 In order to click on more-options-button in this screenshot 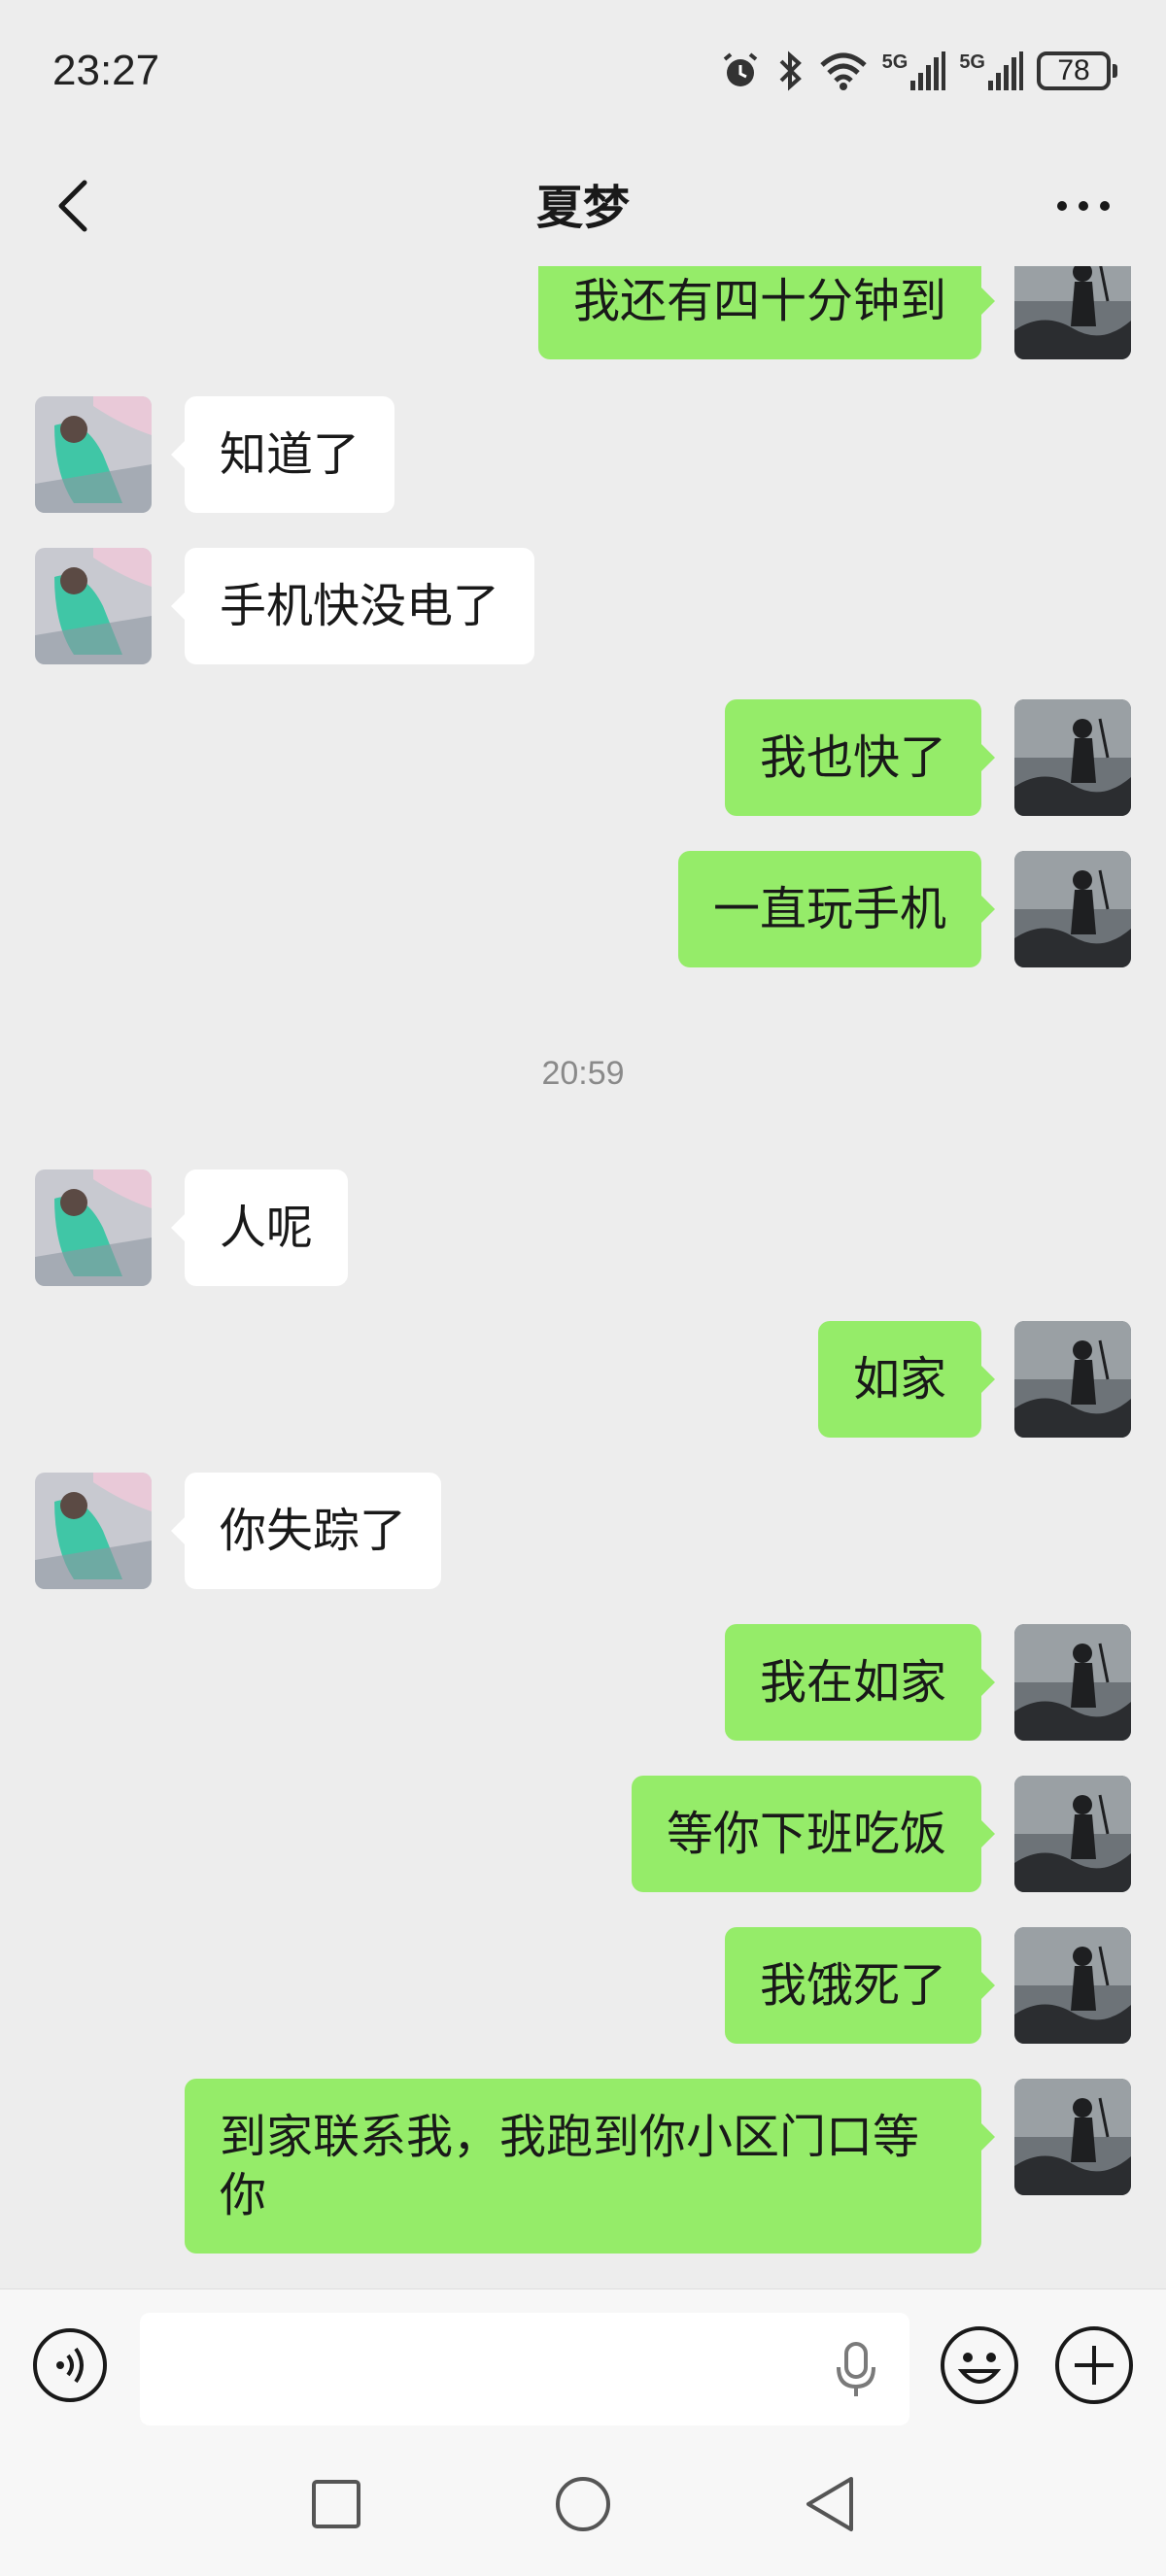, I will do `click(1083, 206)`.